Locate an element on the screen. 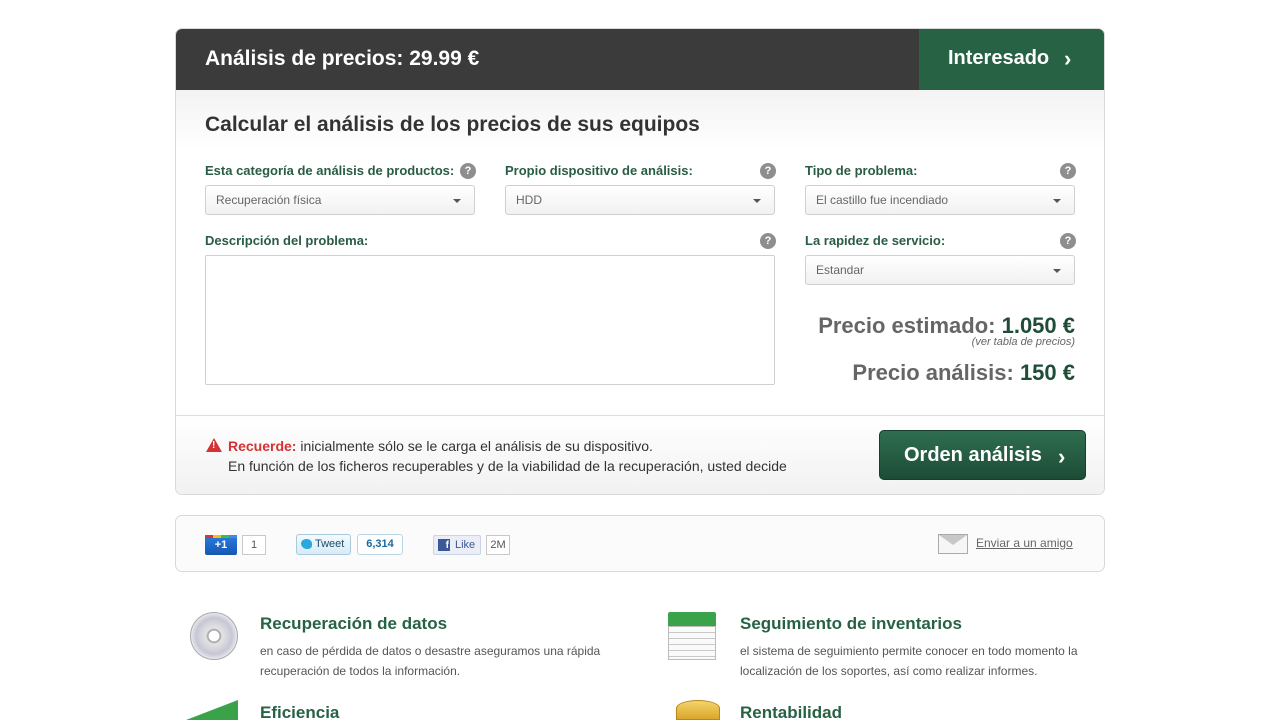 The height and width of the screenshot is (720, 1280). problem-type-select: El castillo fue incendiado is located at coordinates (940, 200).